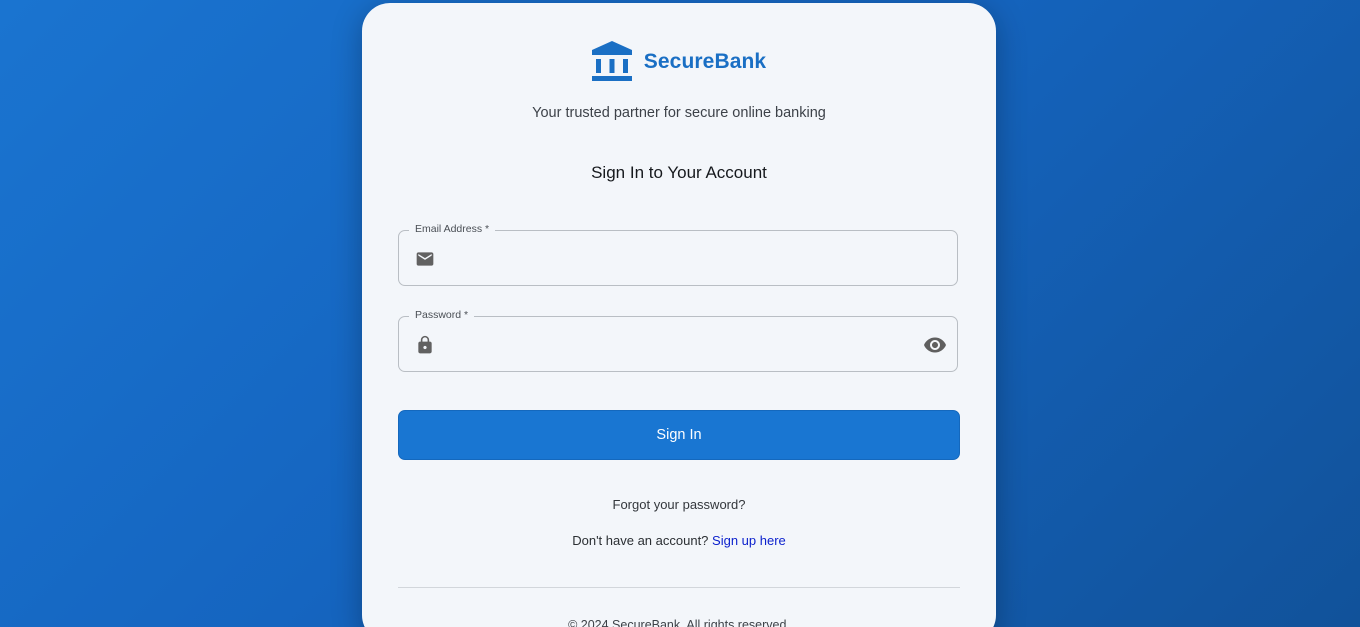 The height and width of the screenshot is (627, 1360). I want to click on footer-copyright: © 2024 SecureBank. All rights reserved., so click(679, 622).